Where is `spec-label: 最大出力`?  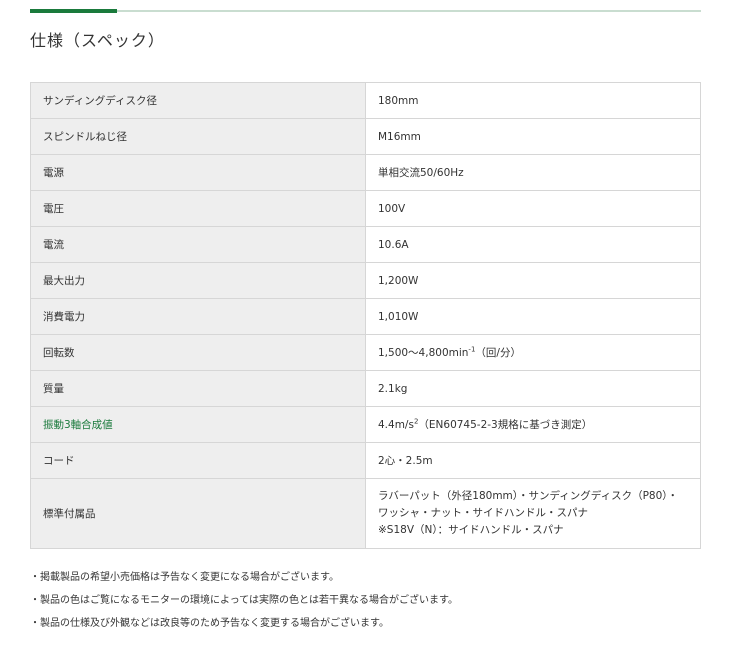 spec-label: 最大出力 is located at coordinates (198, 280).